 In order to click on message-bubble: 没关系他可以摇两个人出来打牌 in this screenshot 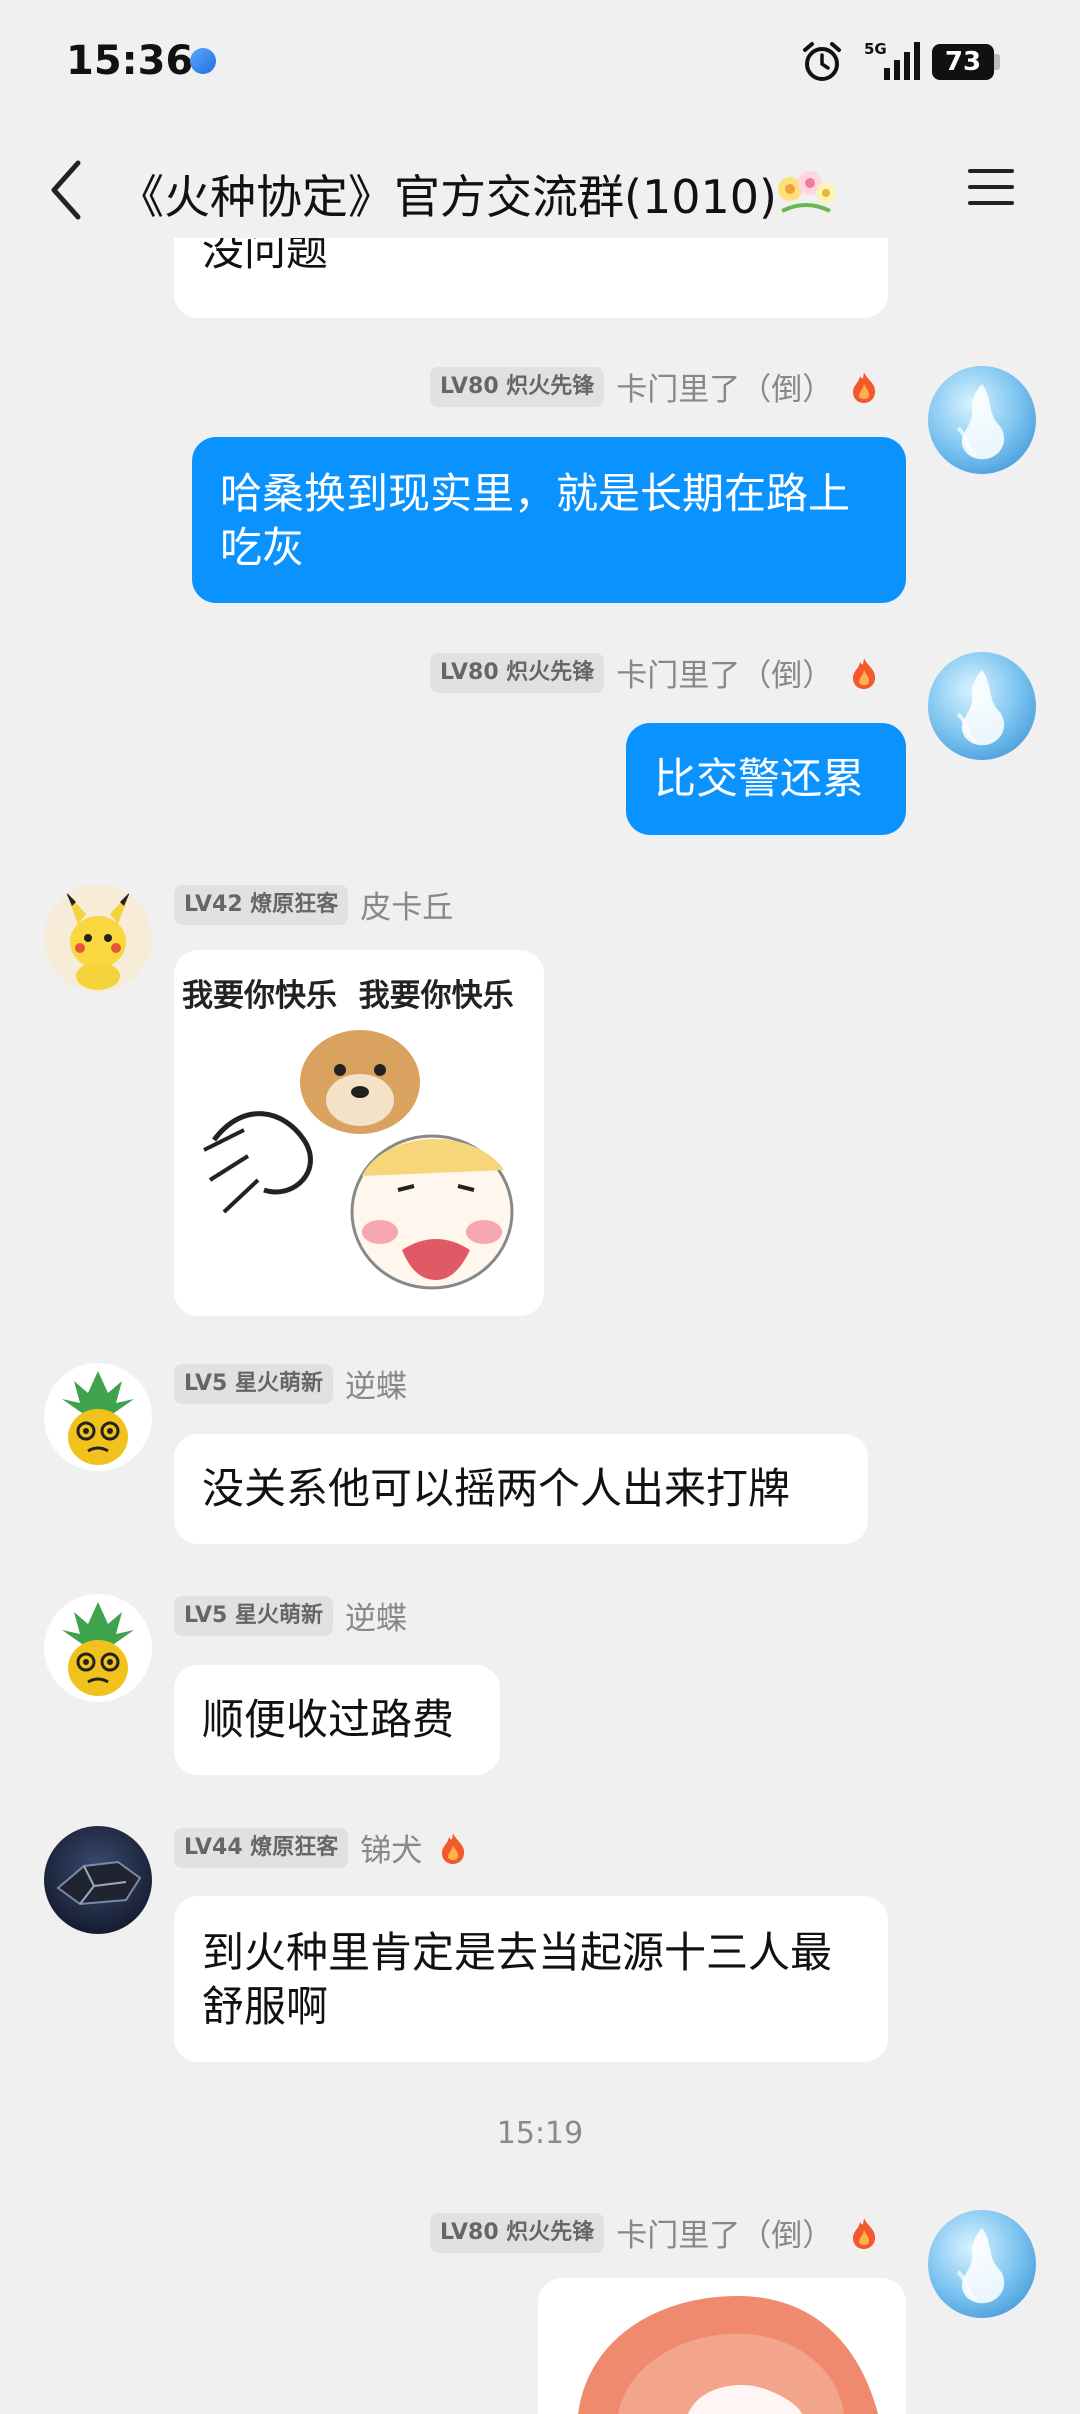, I will do `click(521, 1489)`.